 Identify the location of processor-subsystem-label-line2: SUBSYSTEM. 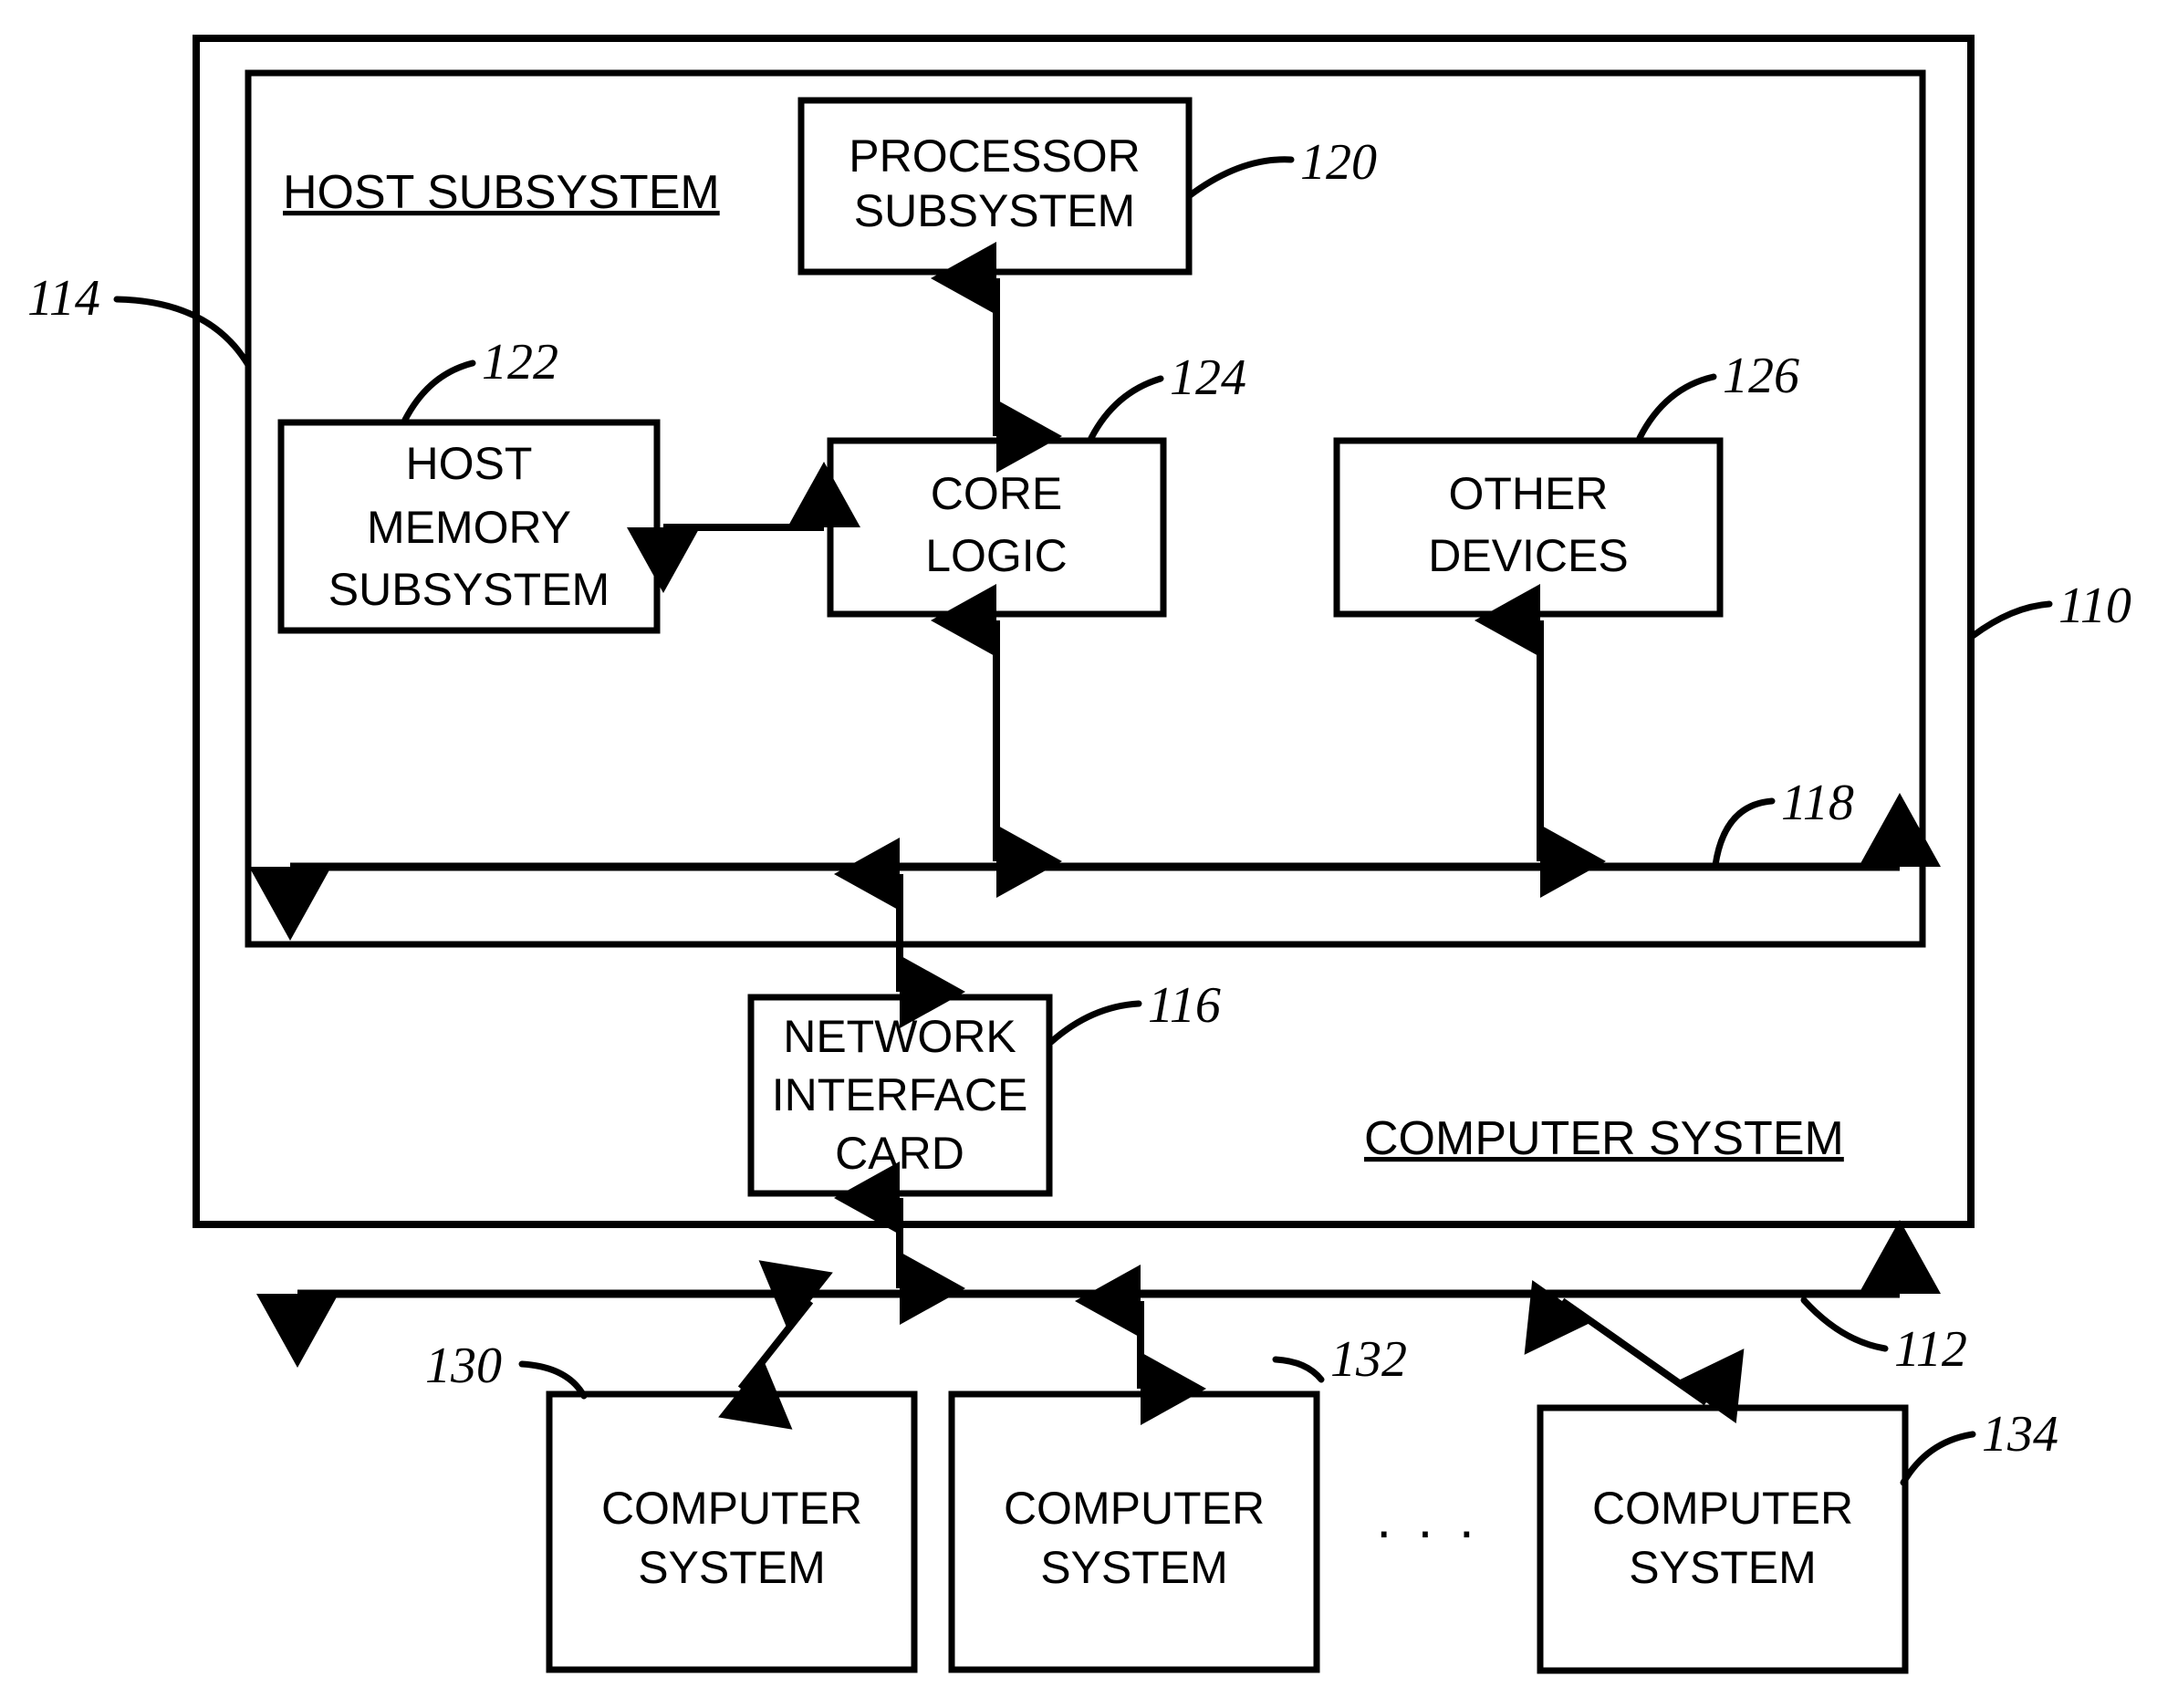
(995, 210).